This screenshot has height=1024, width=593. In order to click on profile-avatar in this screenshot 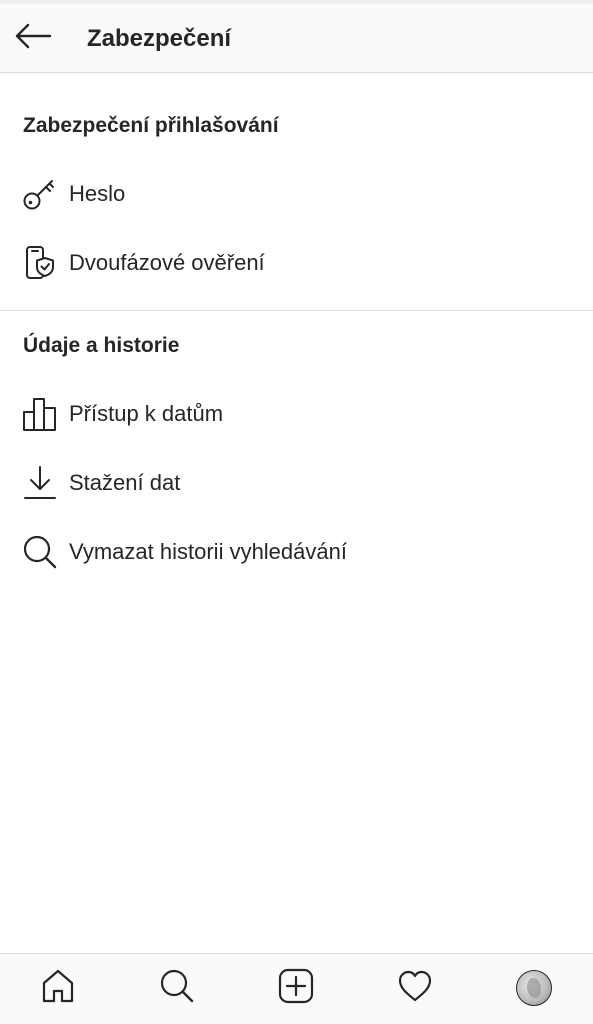, I will do `click(534, 988)`.